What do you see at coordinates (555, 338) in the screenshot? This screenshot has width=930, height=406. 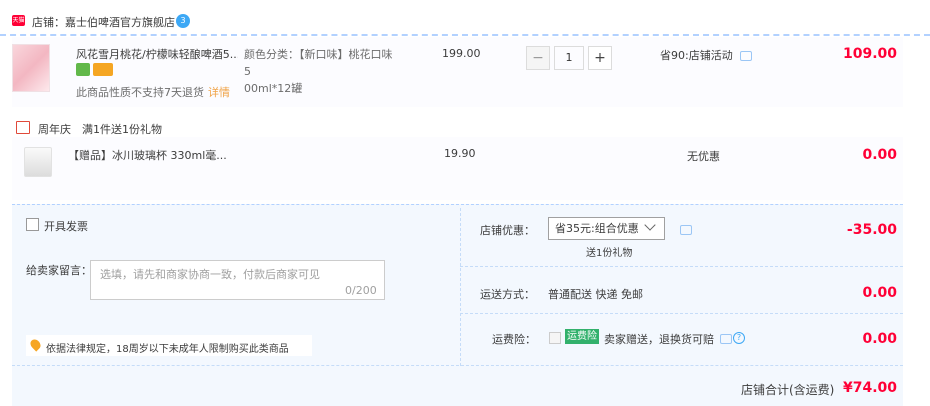 I see `insurance-checkbox` at bounding box center [555, 338].